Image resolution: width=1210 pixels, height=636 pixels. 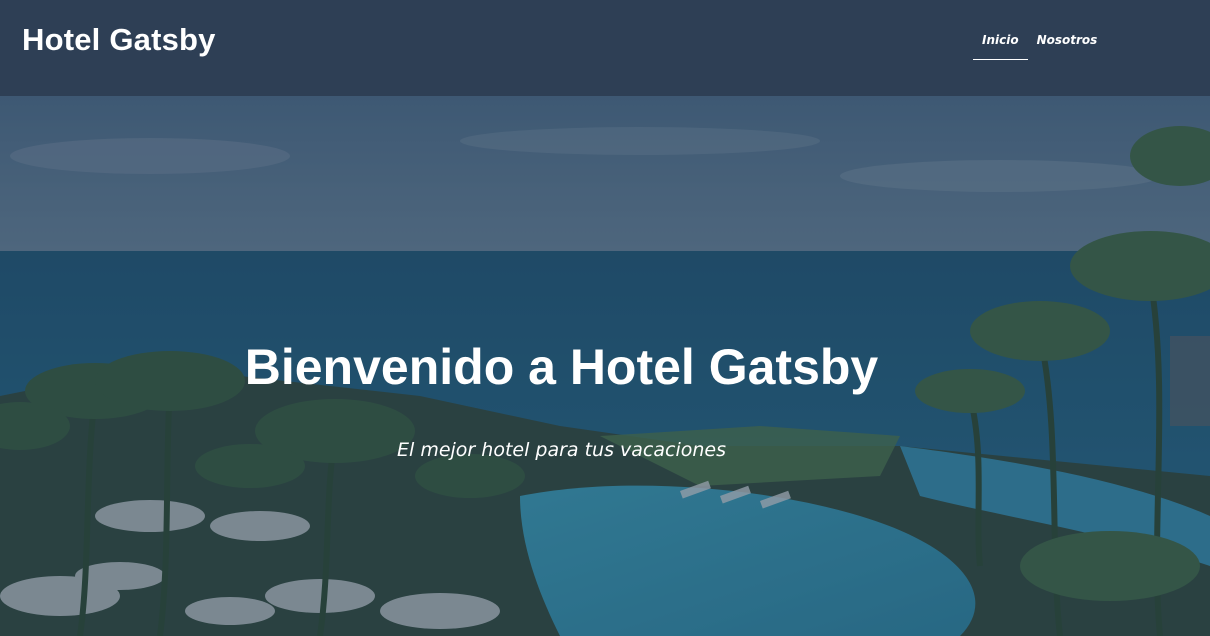 I want to click on nav-link-nosotros: Nosotros, so click(x=1067, y=46).